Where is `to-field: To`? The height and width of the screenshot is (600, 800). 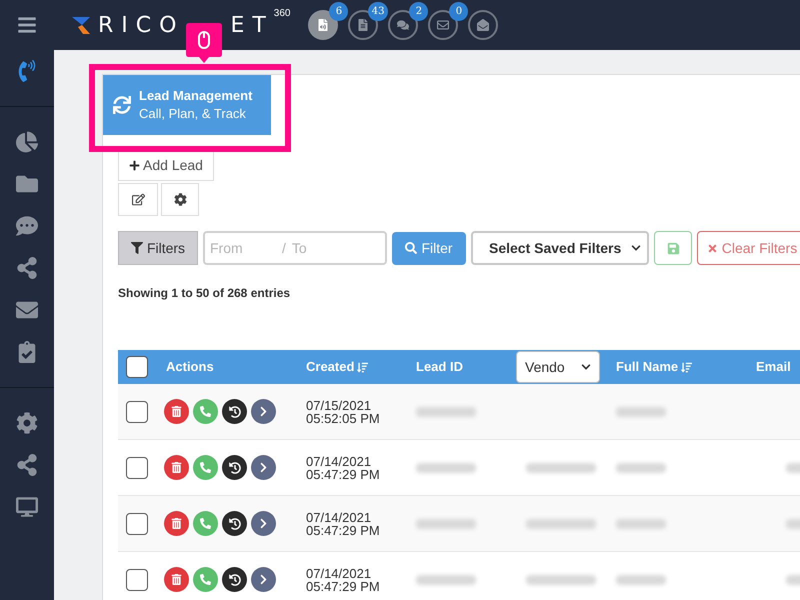
to-field: To is located at coordinates (332, 248).